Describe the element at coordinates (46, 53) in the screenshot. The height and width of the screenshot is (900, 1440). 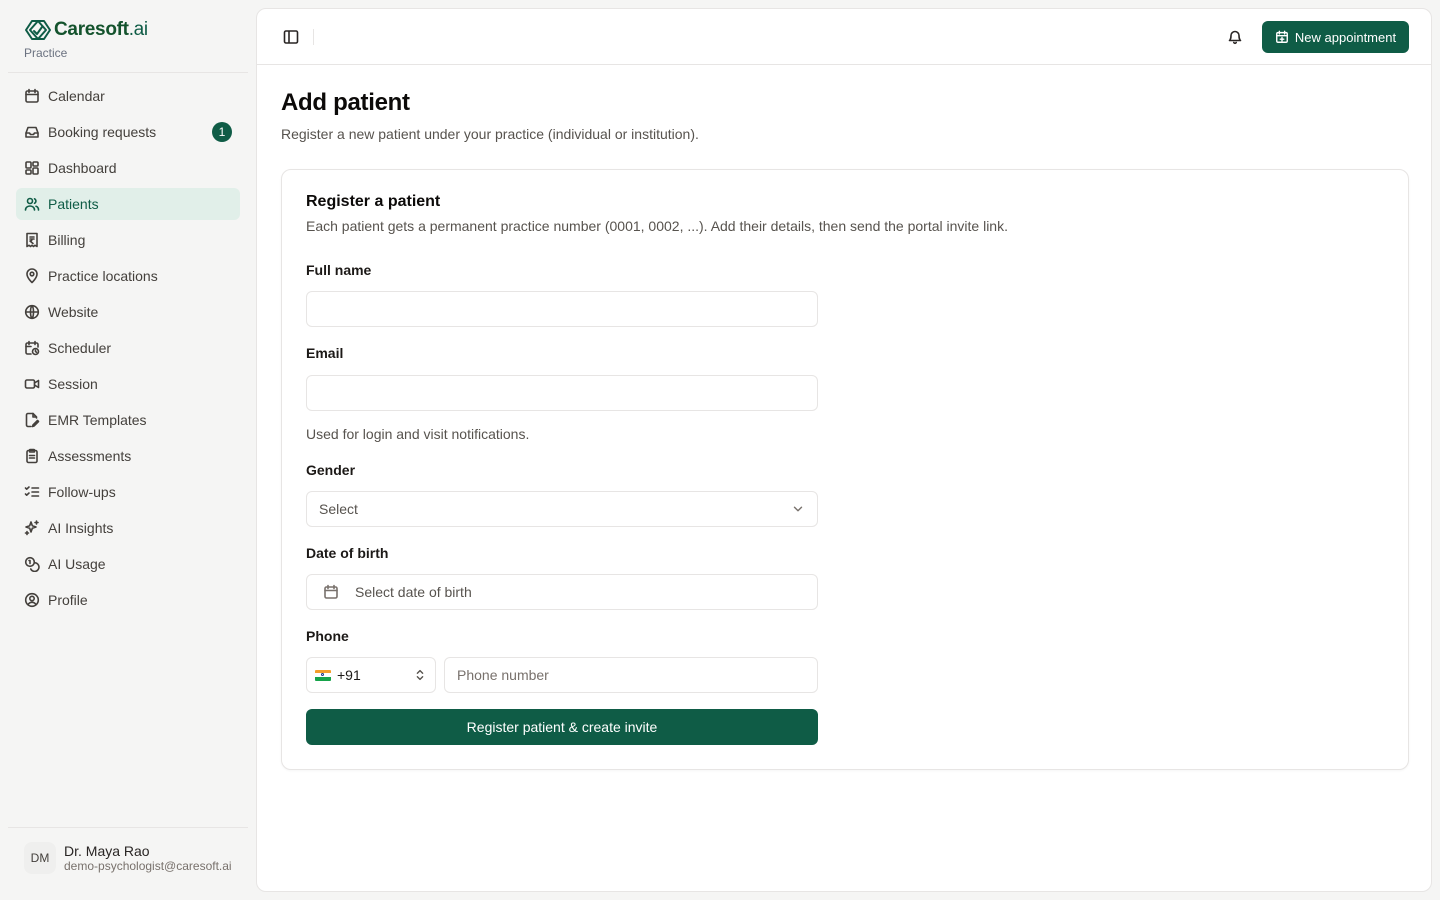
I see `brand-subtitle: Practice` at that location.